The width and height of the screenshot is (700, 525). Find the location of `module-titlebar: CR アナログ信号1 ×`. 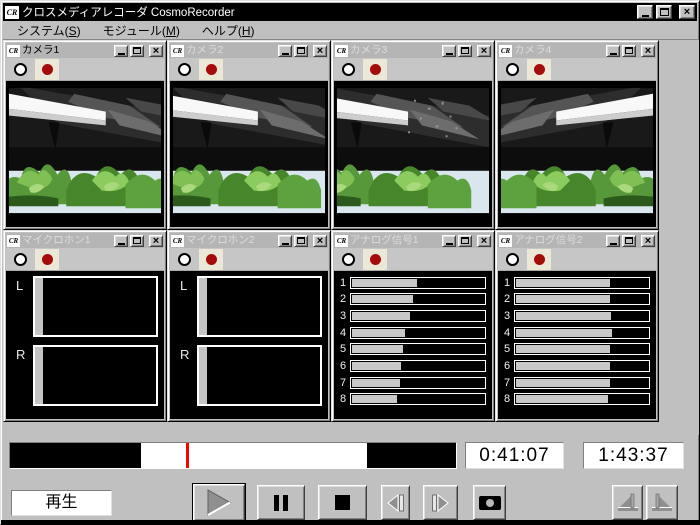

module-titlebar: CR アナログ信号1 × is located at coordinates (413, 240).